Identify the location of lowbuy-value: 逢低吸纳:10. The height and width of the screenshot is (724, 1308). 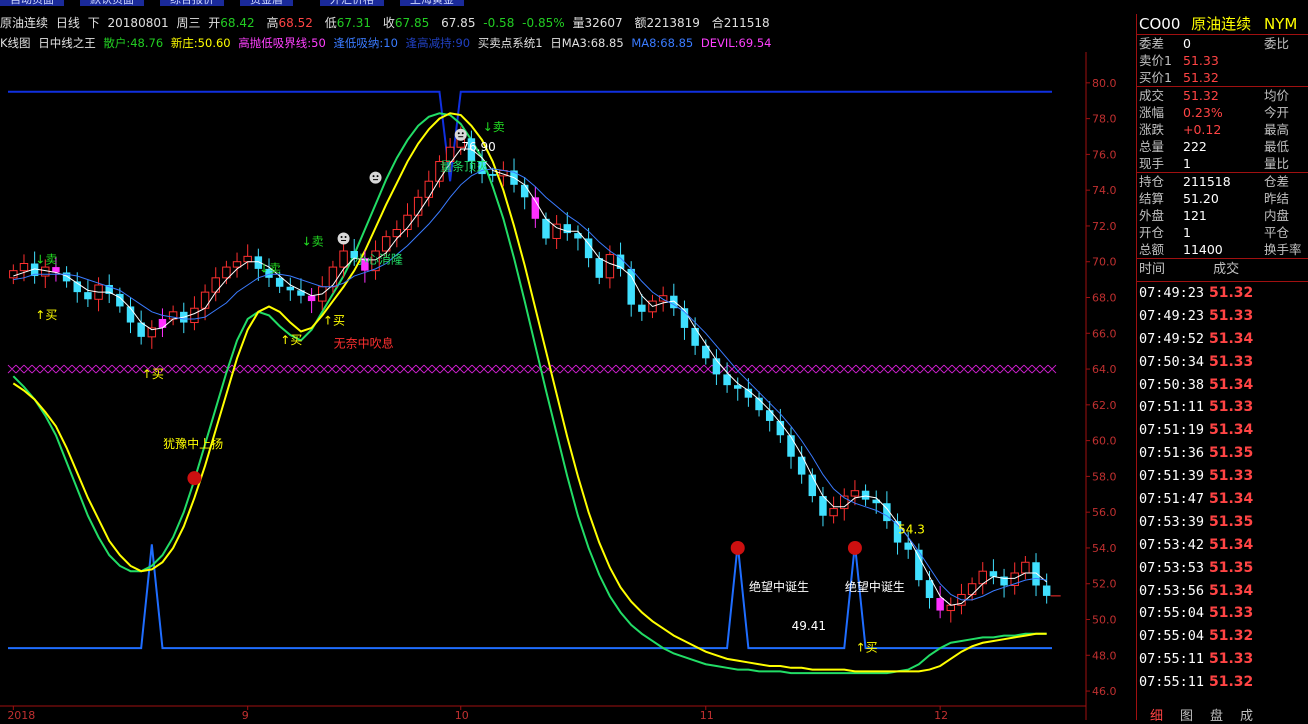
(365, 43).